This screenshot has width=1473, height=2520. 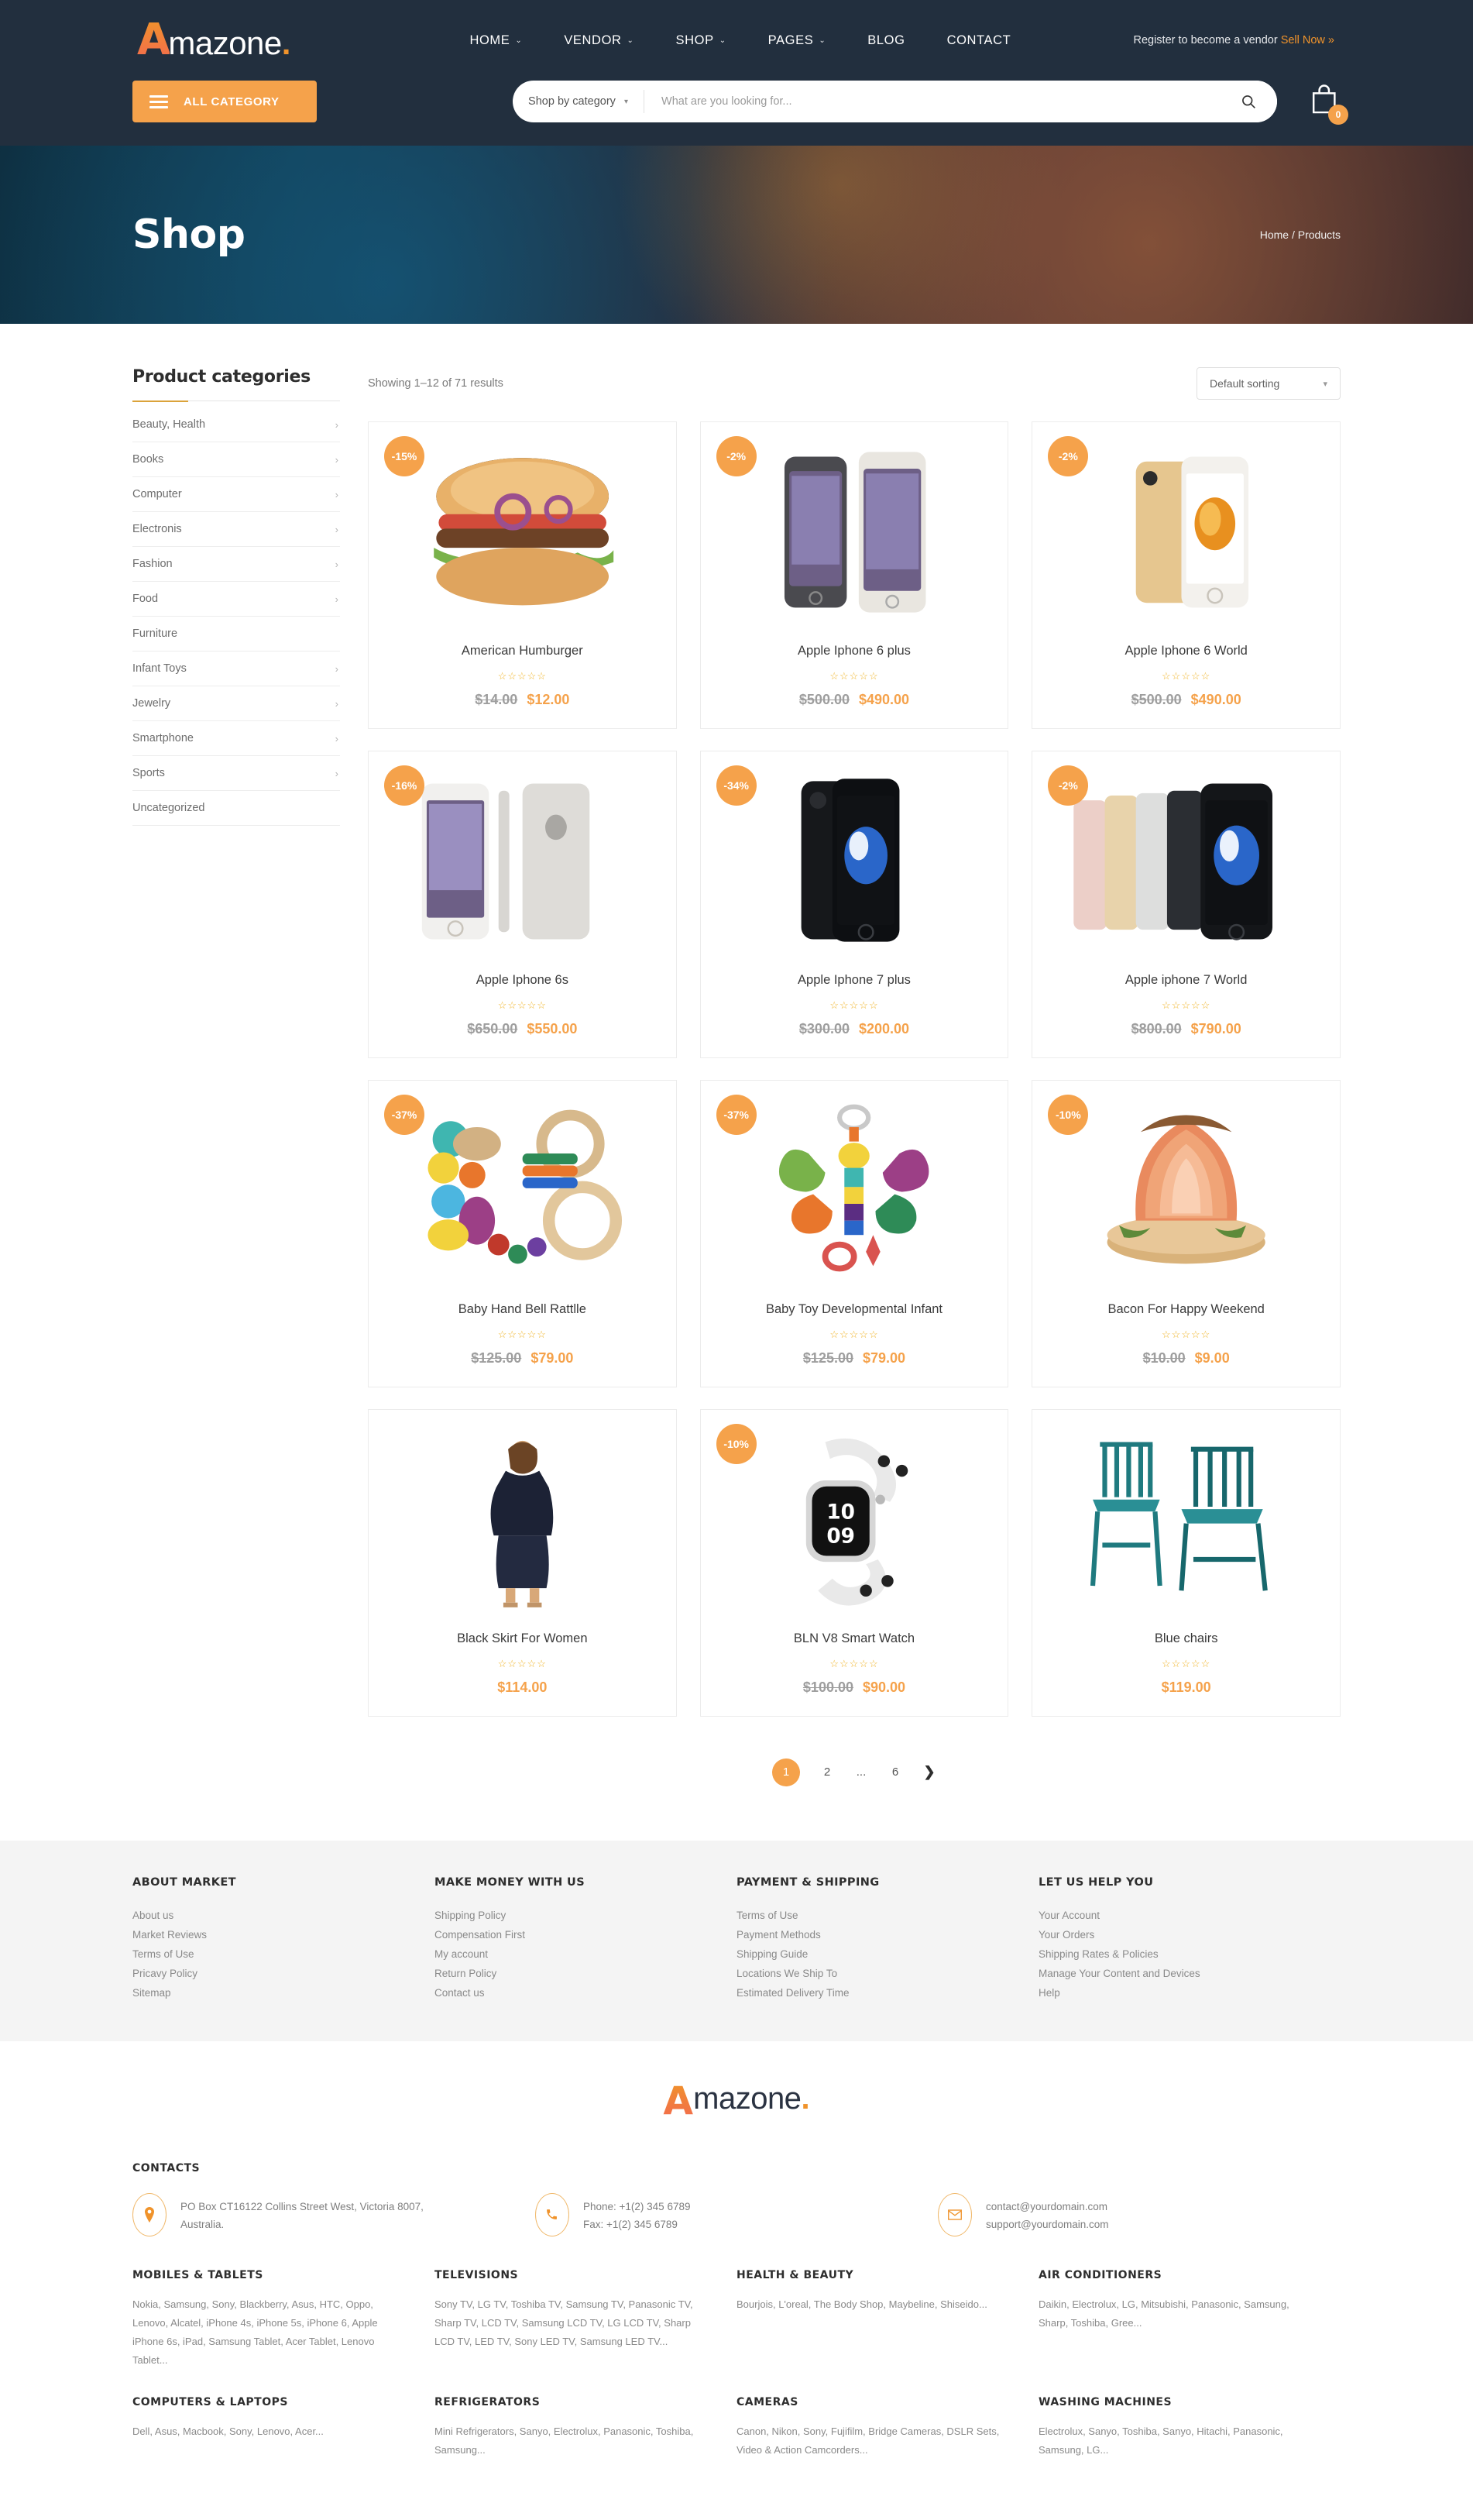 I want to click on sidebar-item-beauty-health: Beauty, Health ›, so click(x=236, y=424).